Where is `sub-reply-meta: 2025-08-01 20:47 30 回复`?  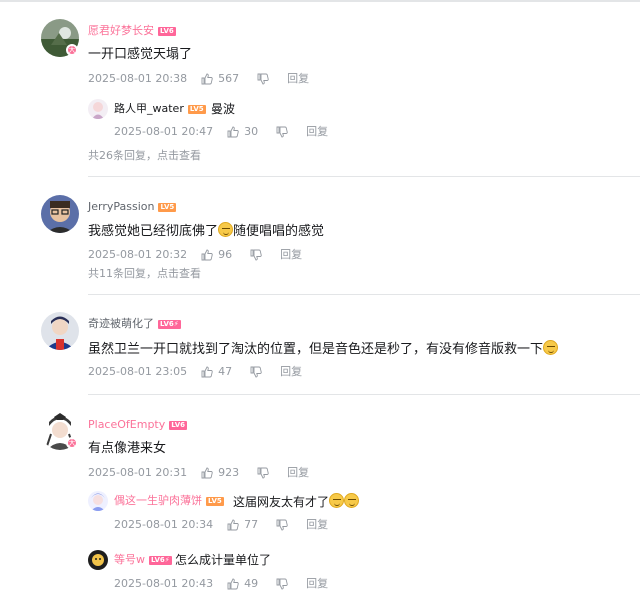 sub-reply-meta: 2025-08-01 20:47 30 回复 is located at coordinates (221, 132).